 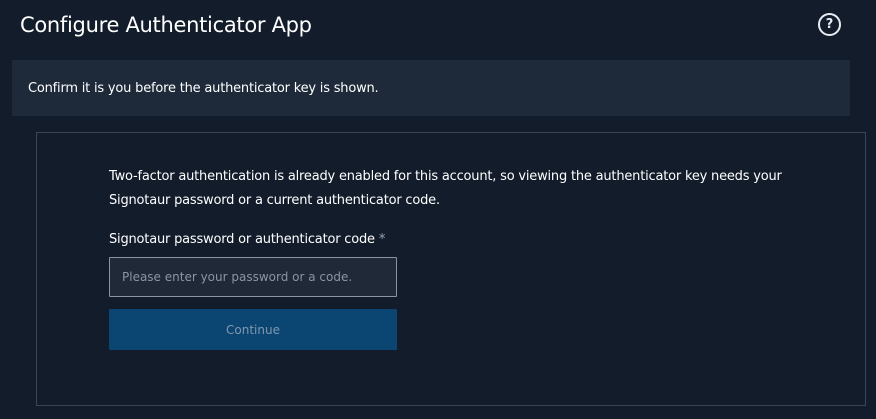 I want to click on question-circle-icon: ?, so click(x=829, y=24).